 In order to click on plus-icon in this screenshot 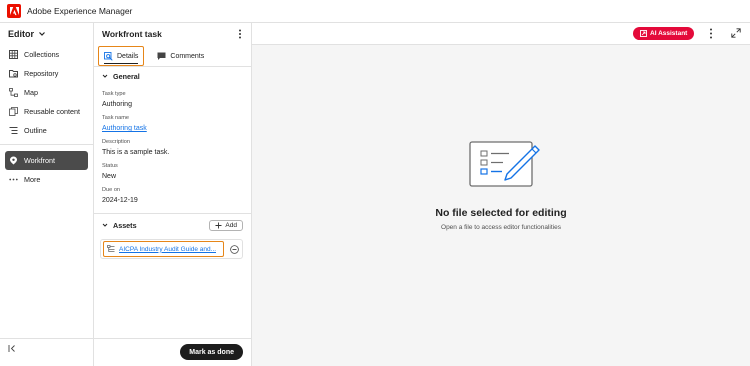, I will do `click(218, 225)`.